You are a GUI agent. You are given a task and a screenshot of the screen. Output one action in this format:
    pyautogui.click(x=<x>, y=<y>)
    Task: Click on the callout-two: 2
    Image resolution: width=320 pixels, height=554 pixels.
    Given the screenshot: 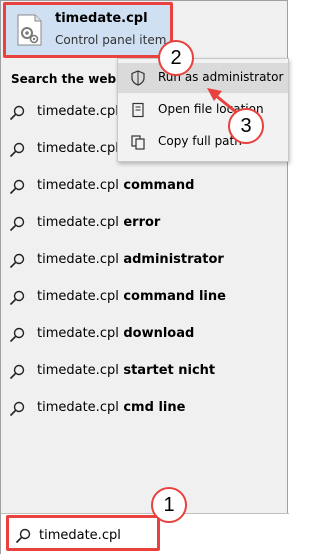 What is the action you would take?
    pyautogui.click(x=176, y=58)
    